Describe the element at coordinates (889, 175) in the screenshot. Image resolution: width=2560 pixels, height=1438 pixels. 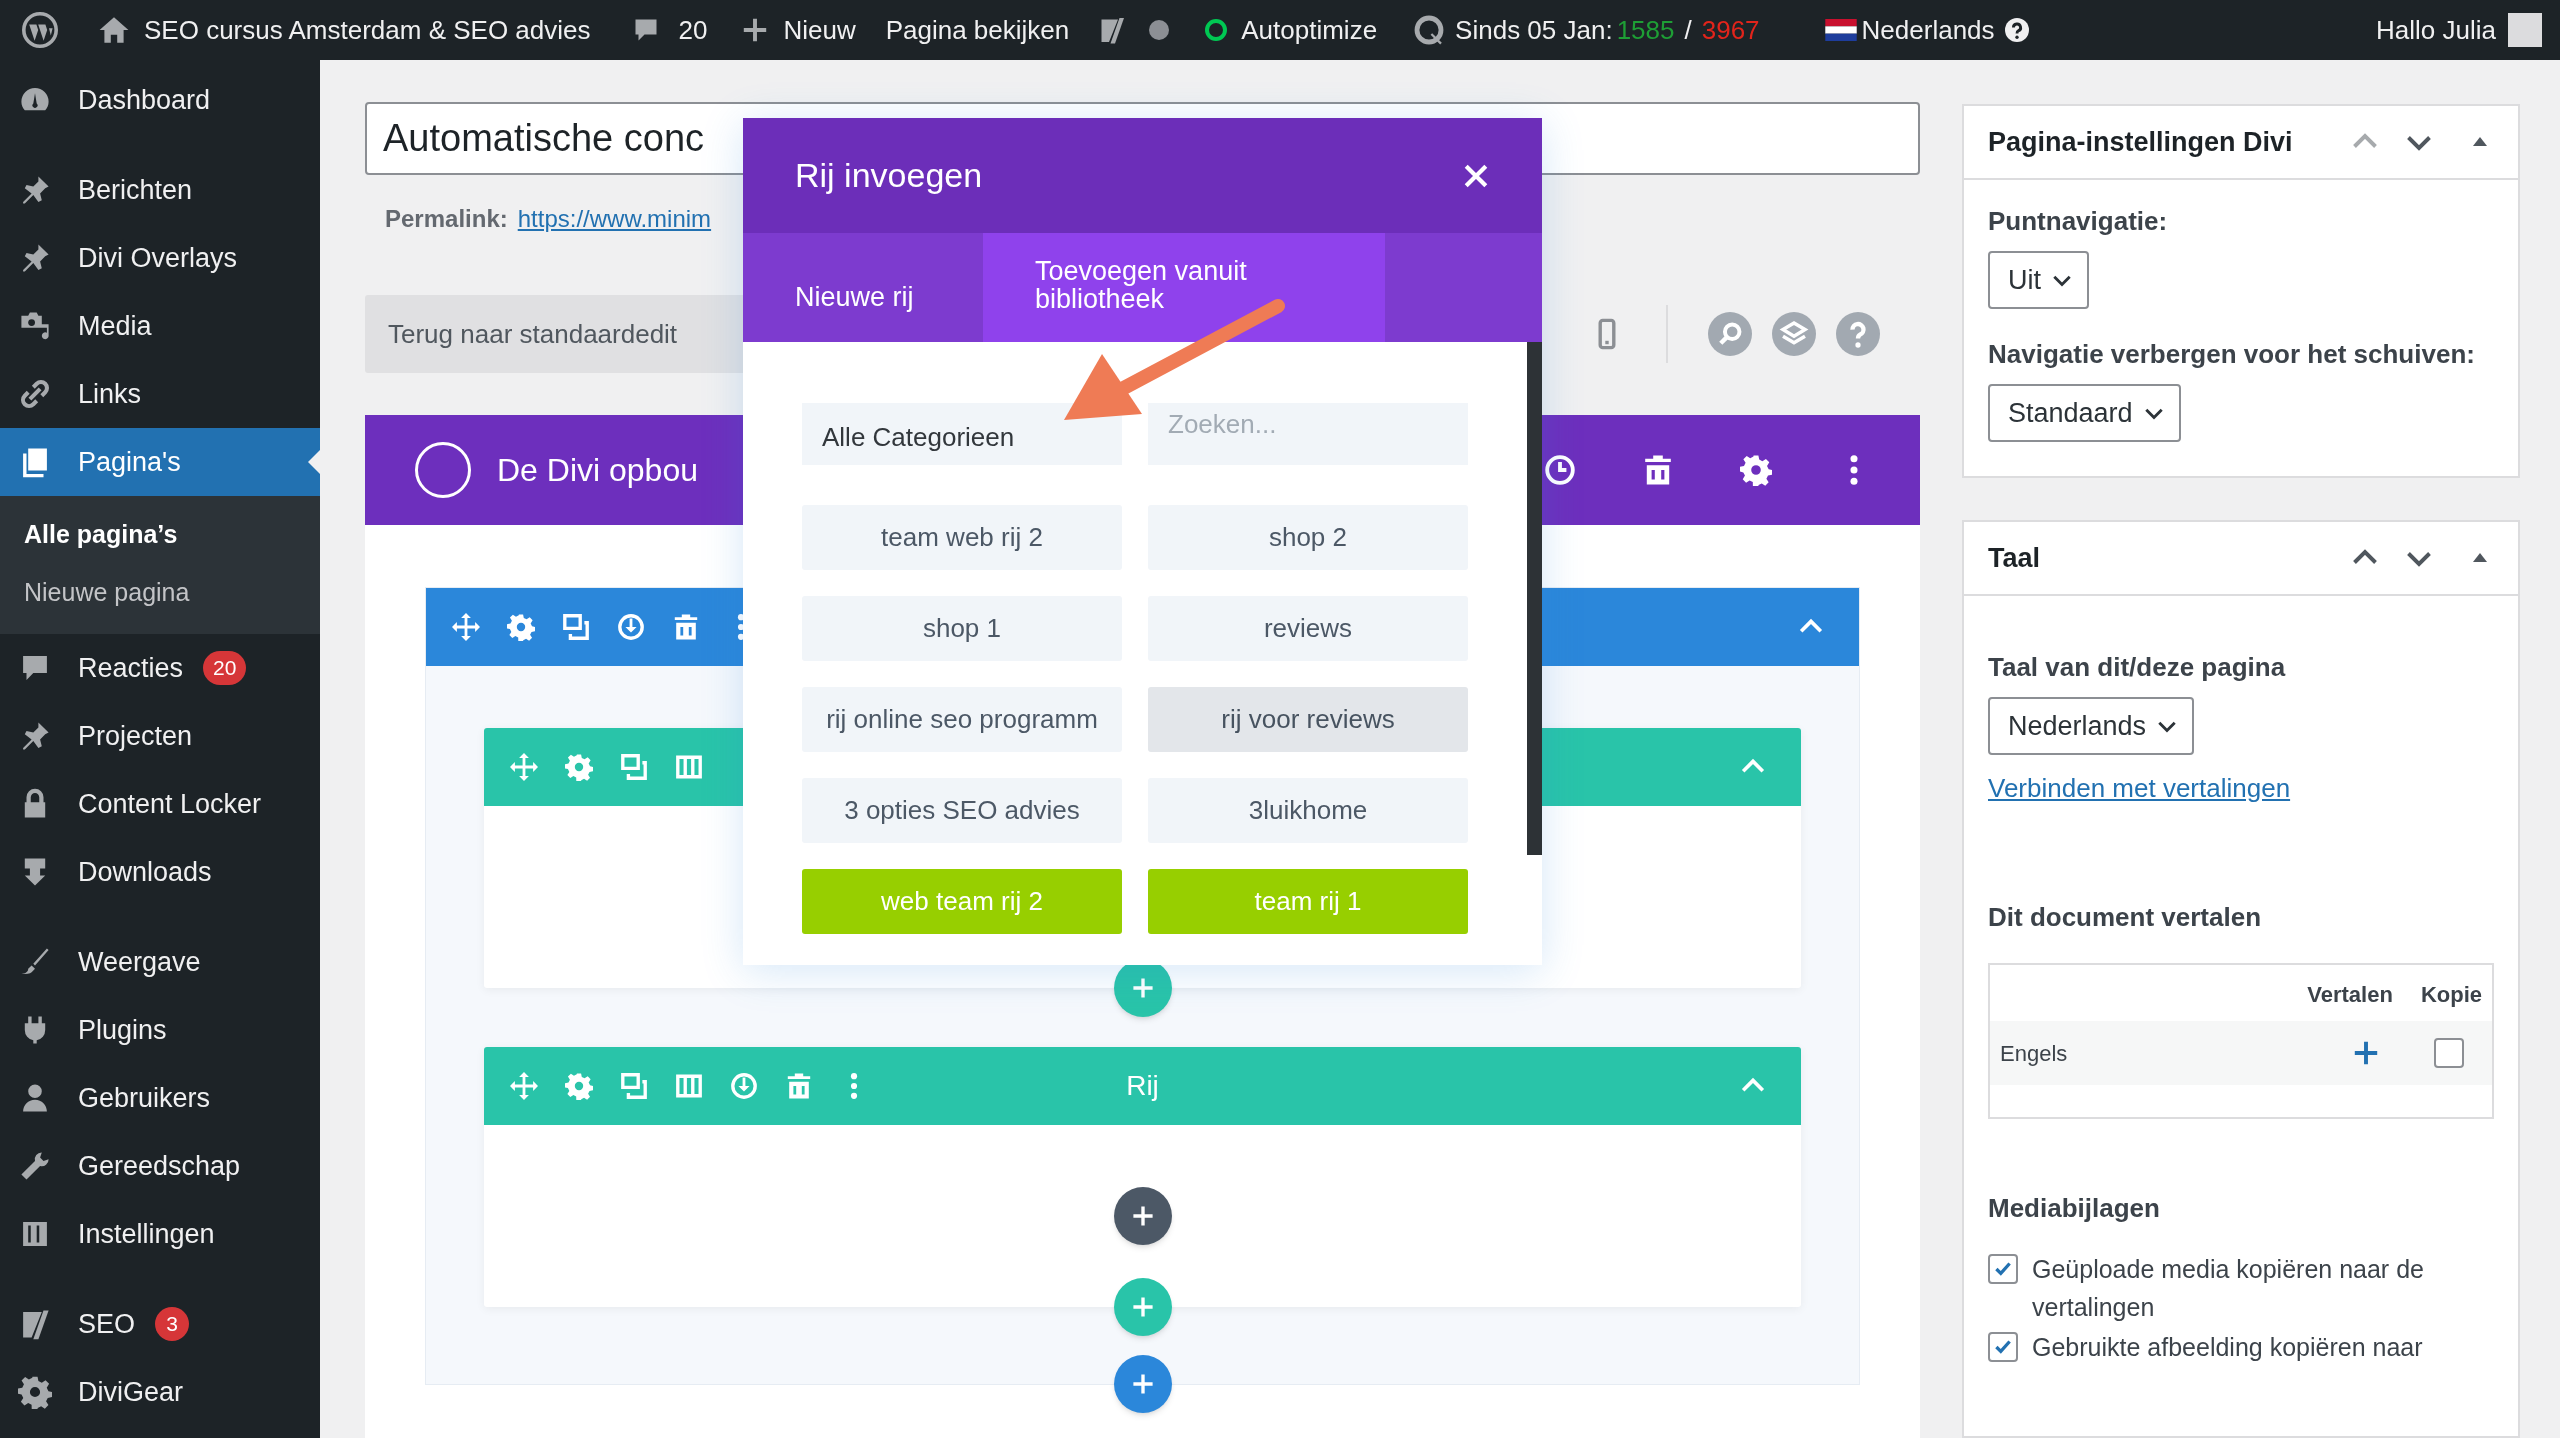
I see `dialog-title: Rij invoegen` at that location.